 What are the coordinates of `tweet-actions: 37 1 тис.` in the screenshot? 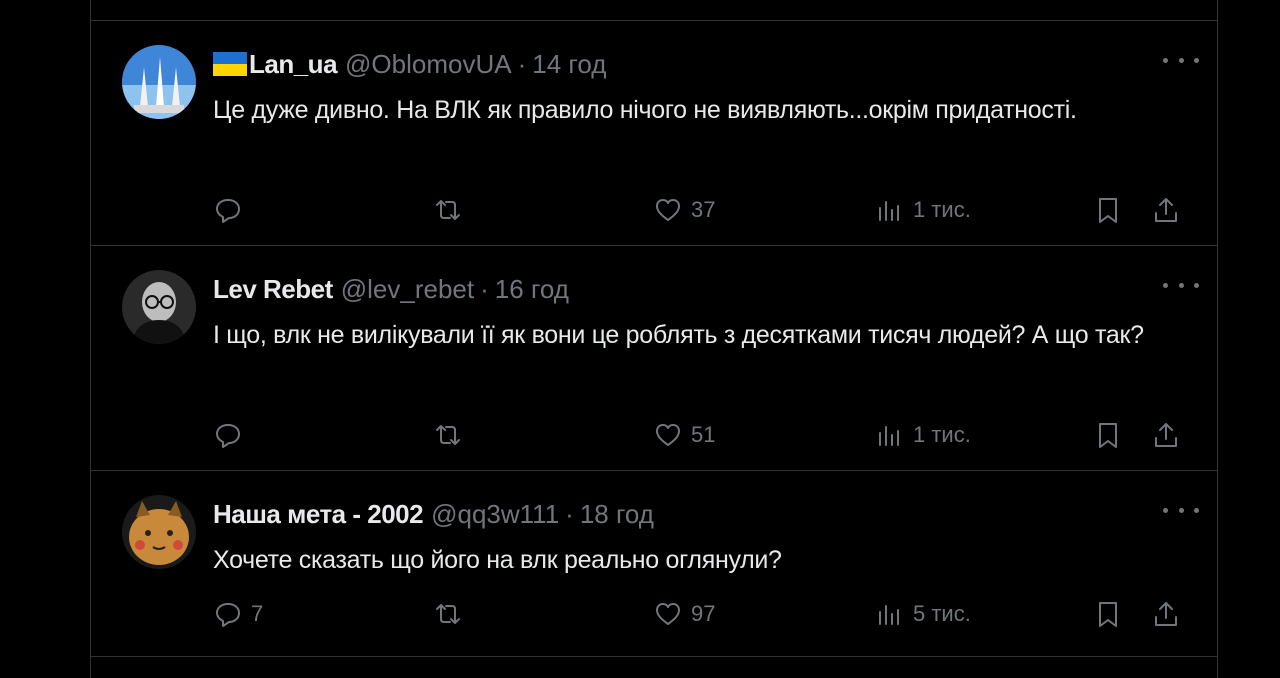 It's located at (703, 210).